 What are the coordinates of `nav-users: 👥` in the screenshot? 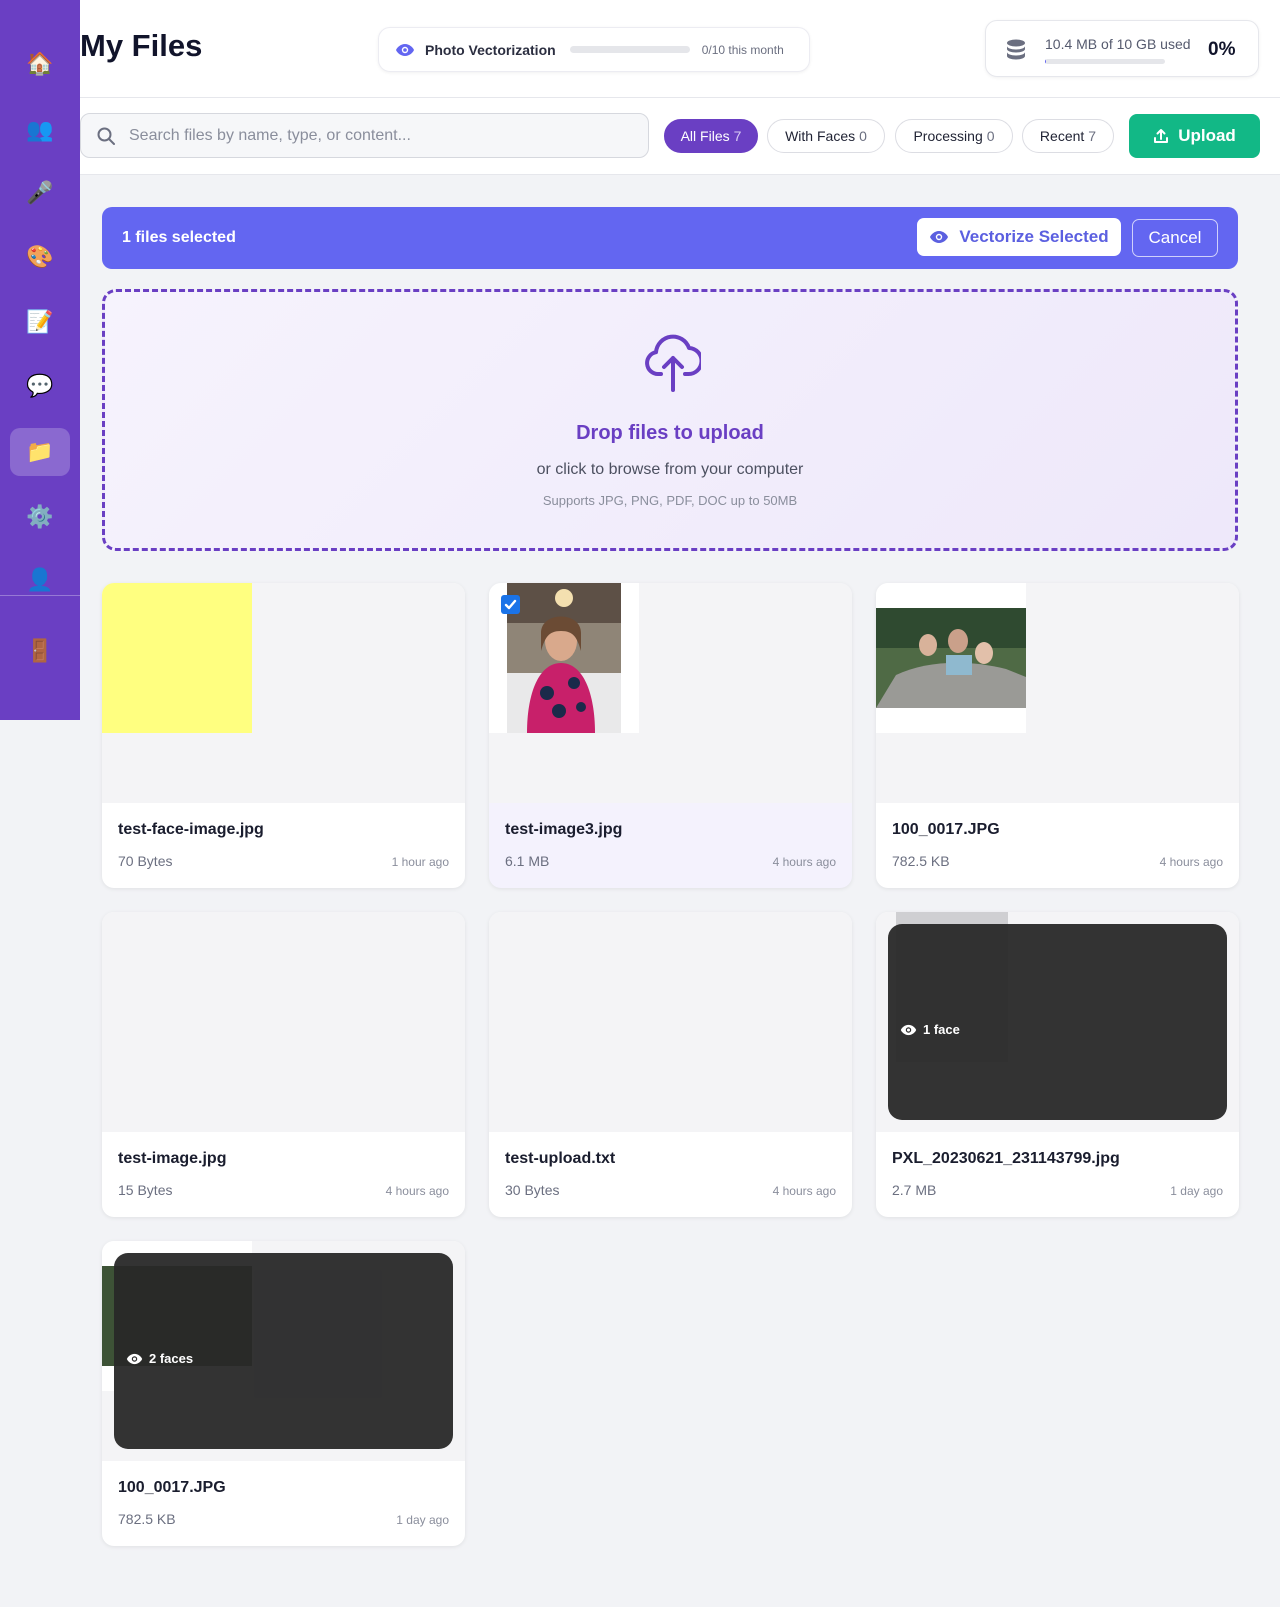 It's located at (40, 130).